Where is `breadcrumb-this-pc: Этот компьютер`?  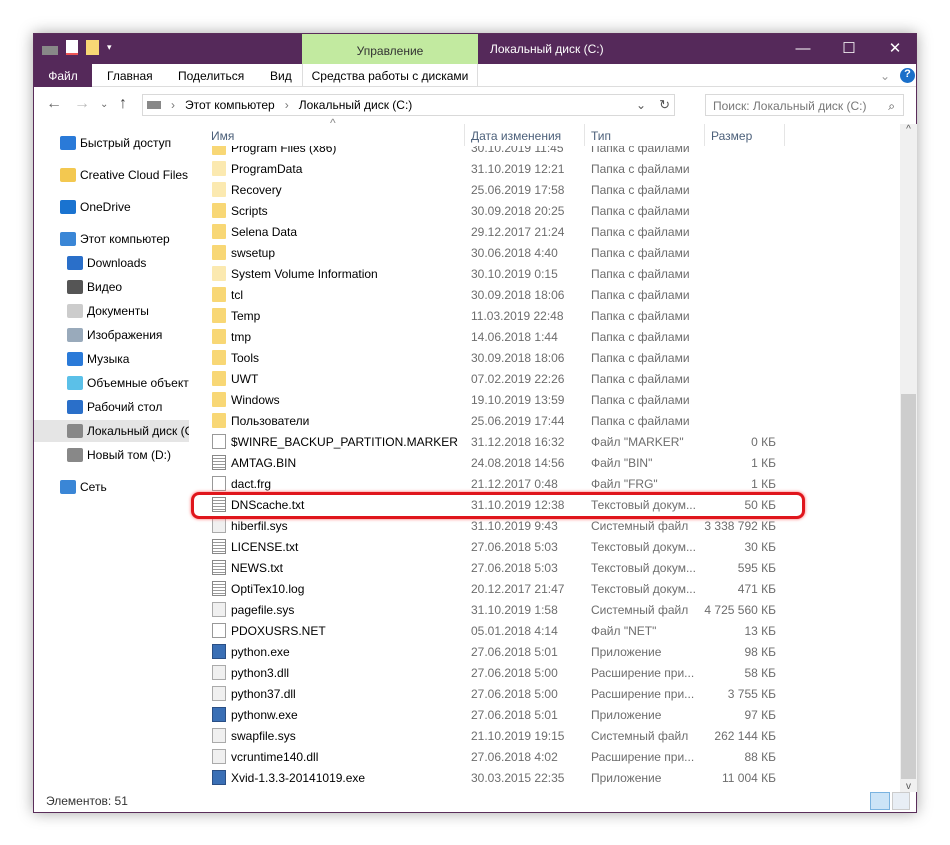
breadcrumb-this-pc: Этот компьютер is located at coordinates (230, 105).